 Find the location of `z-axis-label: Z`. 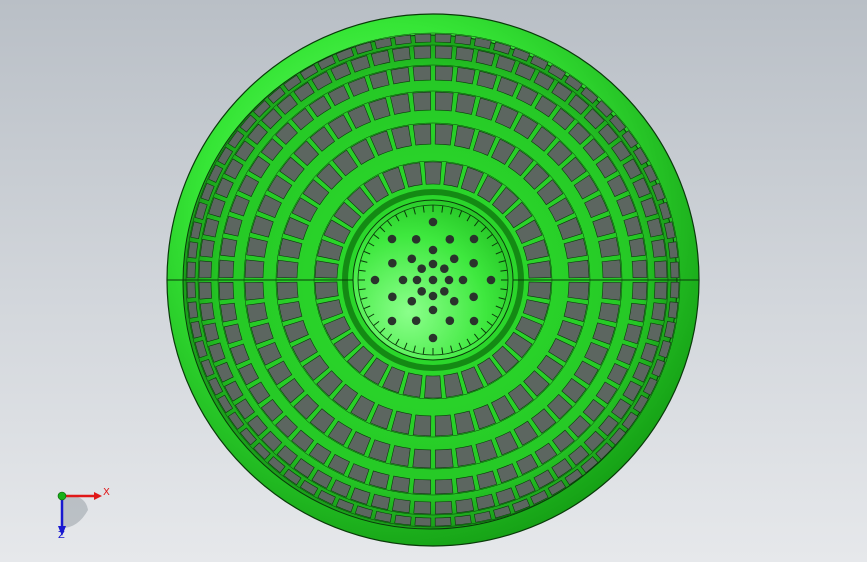

z-axis-label: Z is located at coordinates (61, 535).